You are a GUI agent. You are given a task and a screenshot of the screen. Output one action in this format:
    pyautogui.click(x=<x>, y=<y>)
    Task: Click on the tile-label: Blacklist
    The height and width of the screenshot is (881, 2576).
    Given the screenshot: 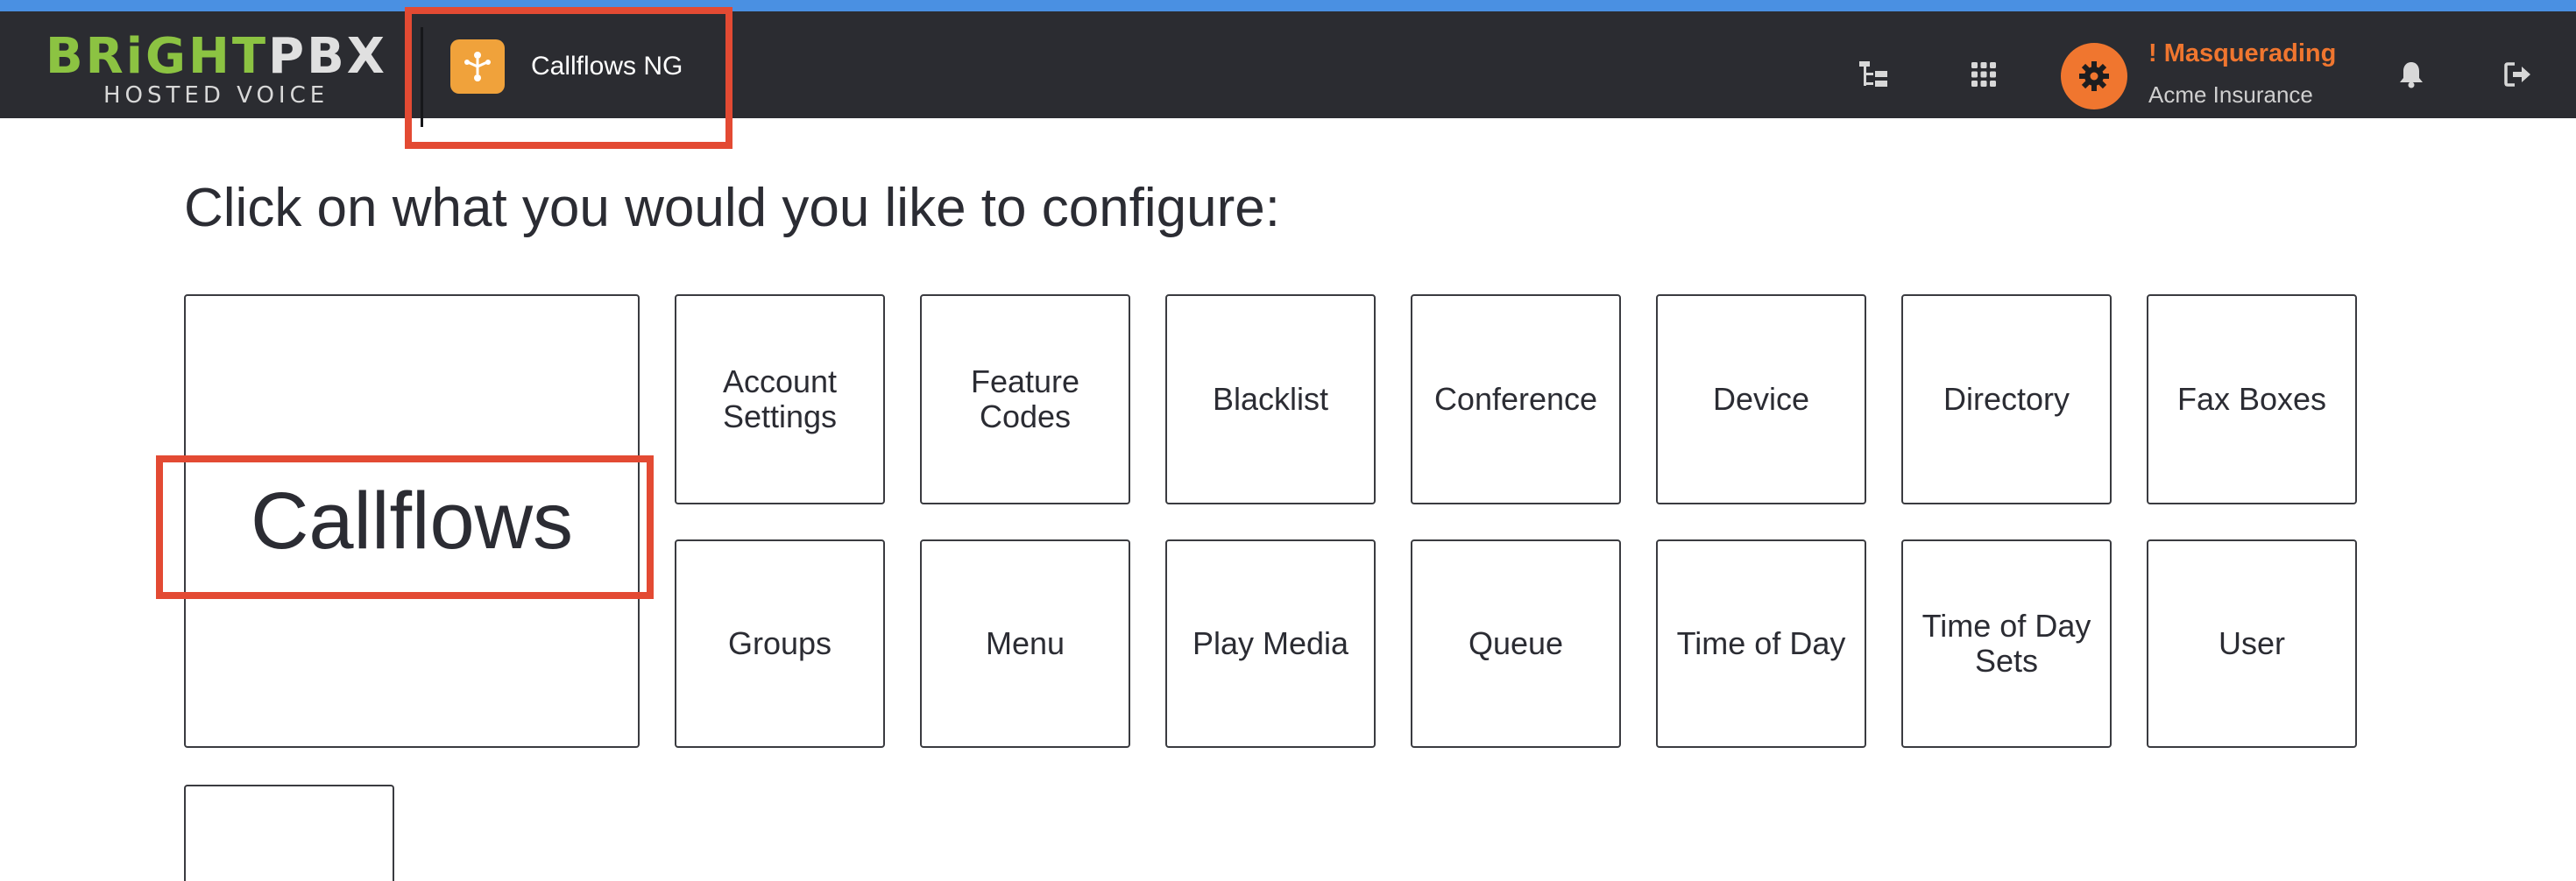 What is the action you would take?
    pyautogui.click(x=1270, y=399)
    